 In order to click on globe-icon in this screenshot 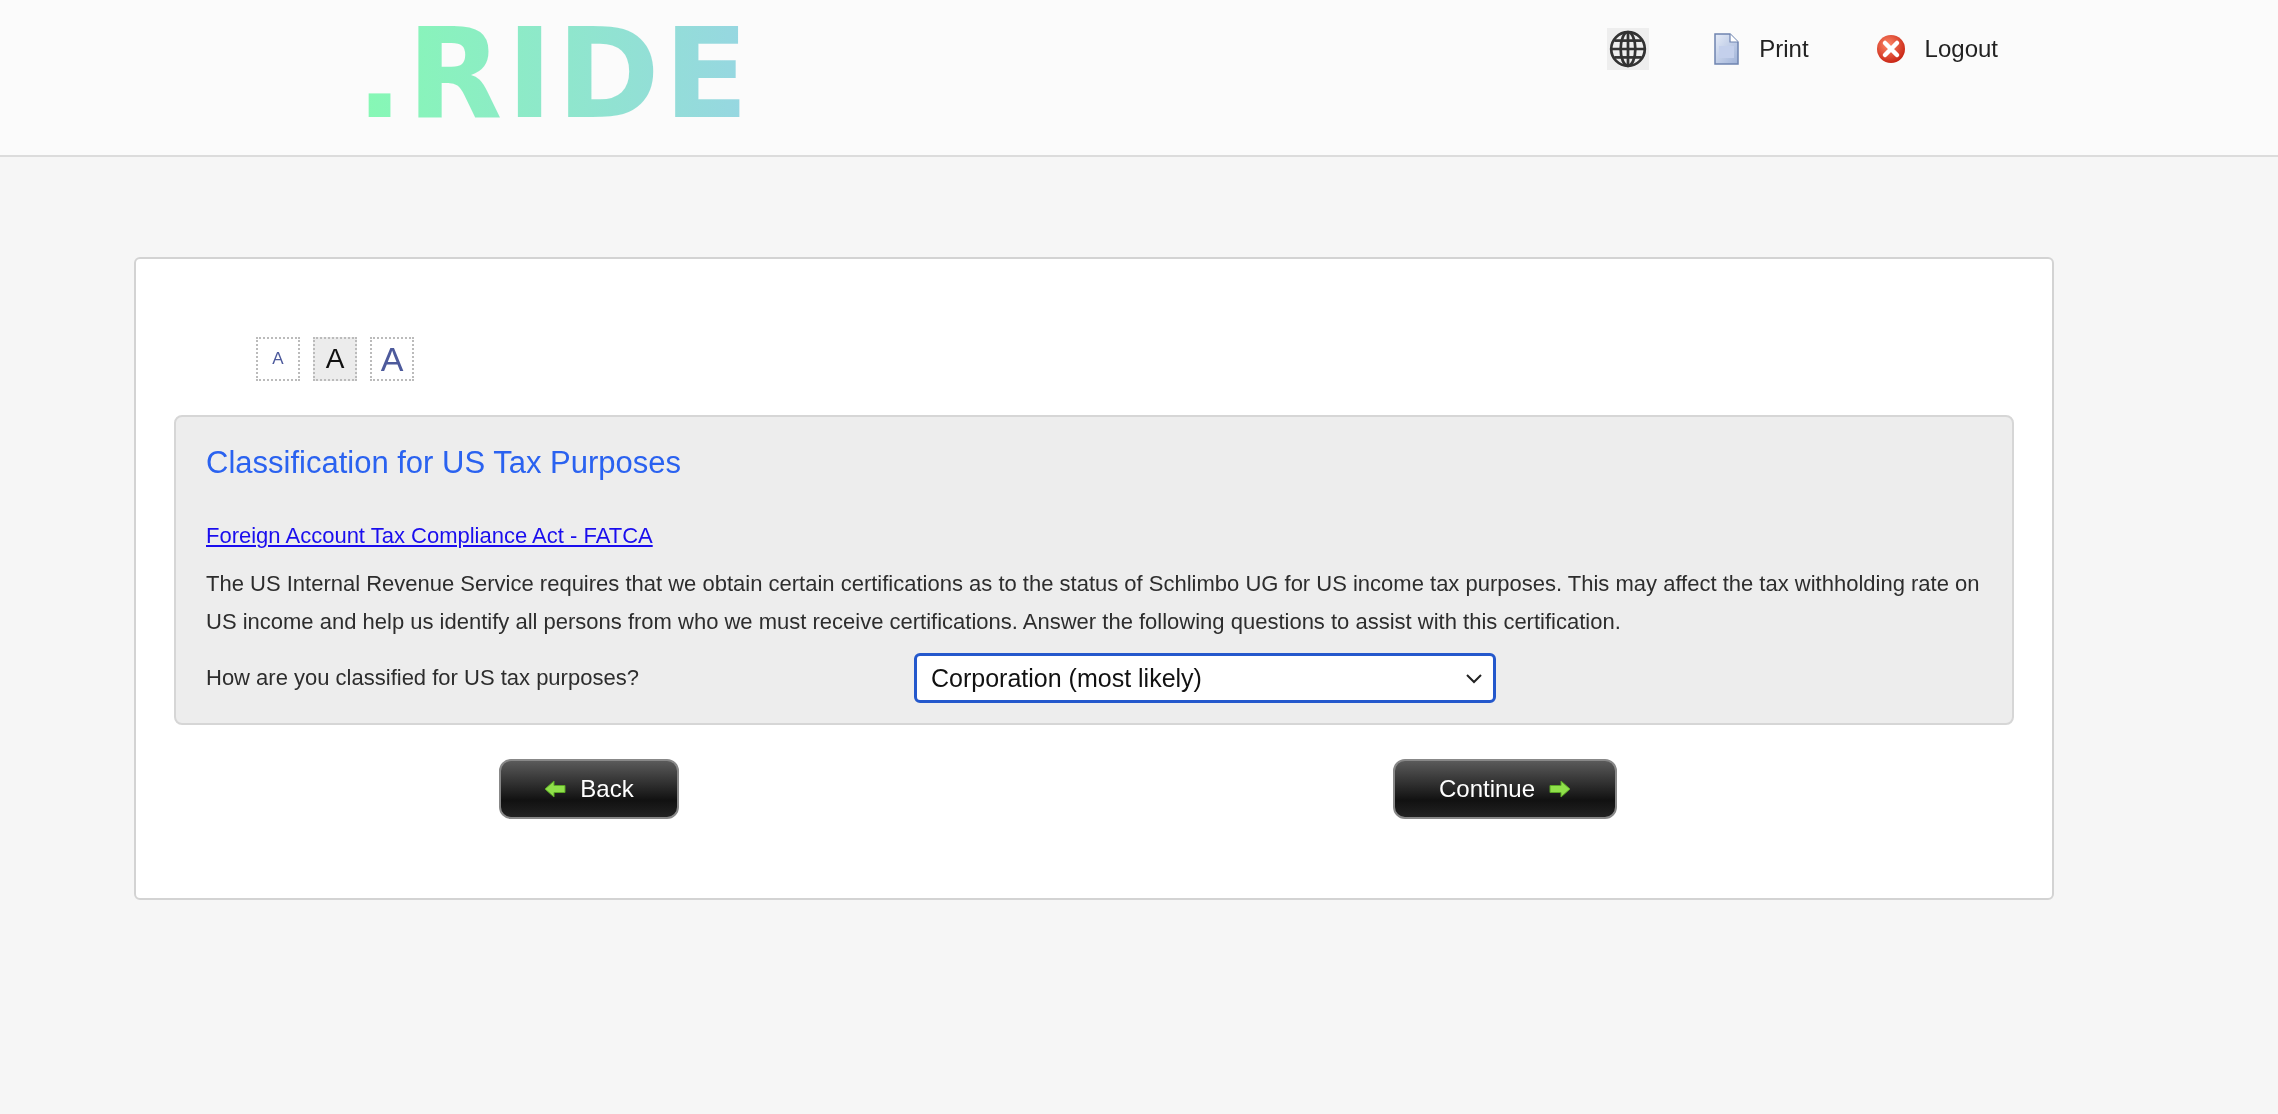, I will do `click(1628, 49)`.